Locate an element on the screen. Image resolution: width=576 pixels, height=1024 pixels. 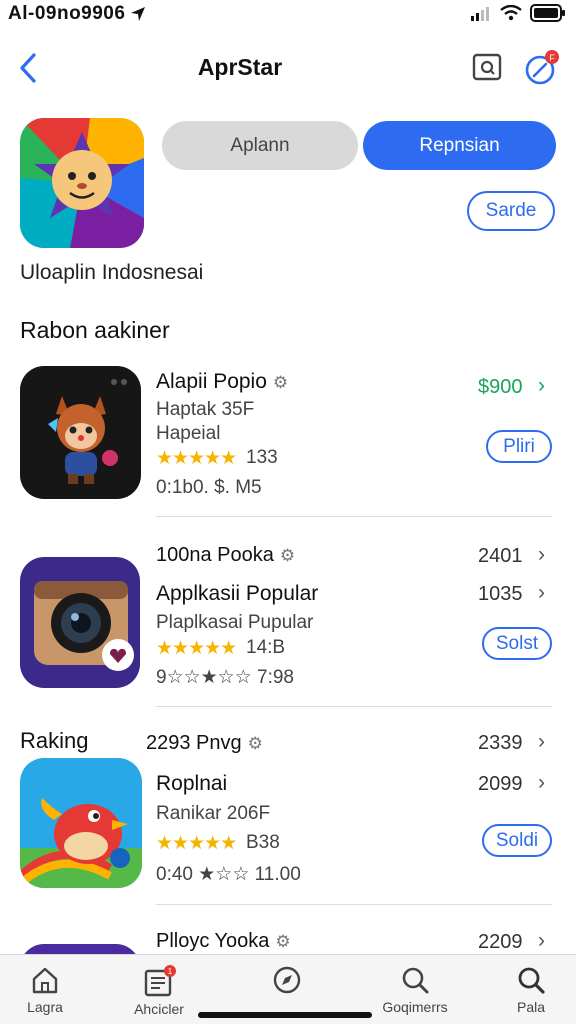
location-arrow-icon is located at coordinates (138, 14).